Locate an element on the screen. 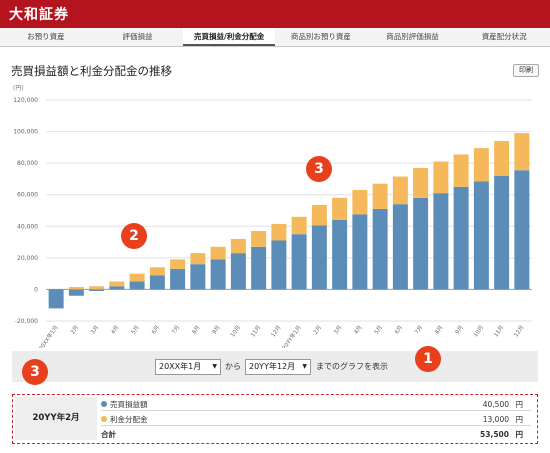 The height and width of the screenshot is (453, 550). x-tick-label: 12月 is located at coordinates (276, 331).